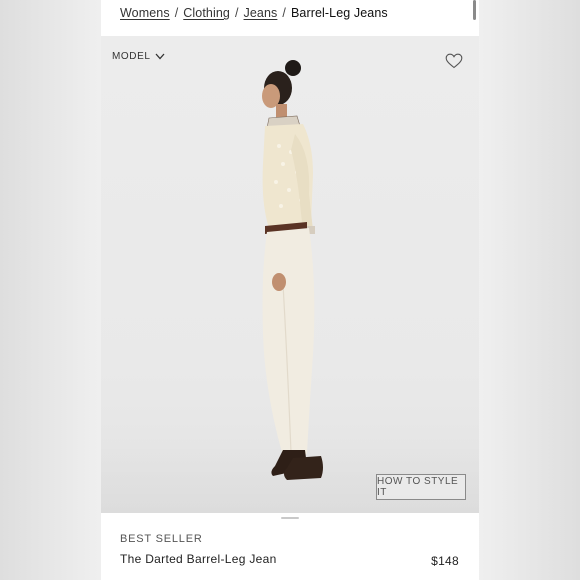 The width and height of the screenshot is (580, 580). Describe the element at coordinates (290, 518) in the screenshot. I see `drag-handle` at that location.